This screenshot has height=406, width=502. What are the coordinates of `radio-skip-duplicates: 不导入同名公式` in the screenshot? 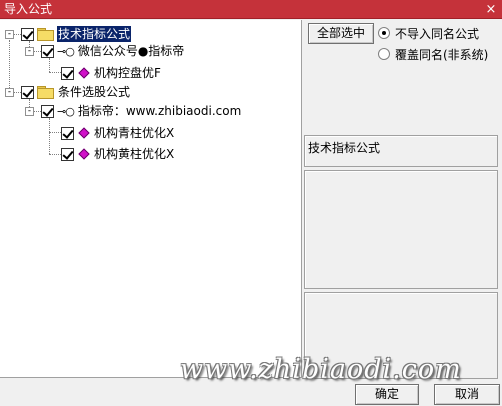 It's located at (428, 33).